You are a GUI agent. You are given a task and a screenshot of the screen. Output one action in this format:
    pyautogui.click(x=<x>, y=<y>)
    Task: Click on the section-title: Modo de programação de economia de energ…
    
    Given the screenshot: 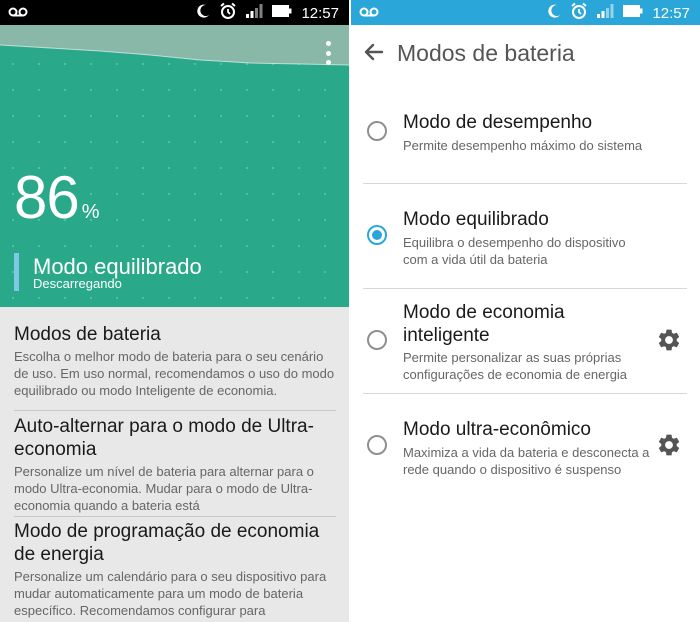 What is the action you would take?
    pyautogui.click(x=167, y=543)
    